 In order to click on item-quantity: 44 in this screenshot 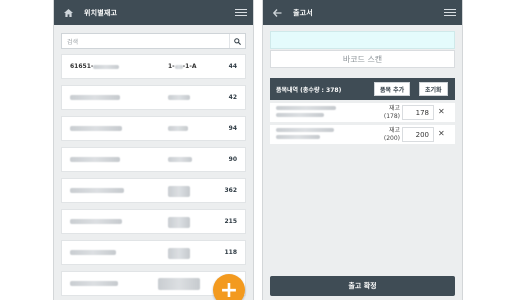, I will do `click(232, 66)`.